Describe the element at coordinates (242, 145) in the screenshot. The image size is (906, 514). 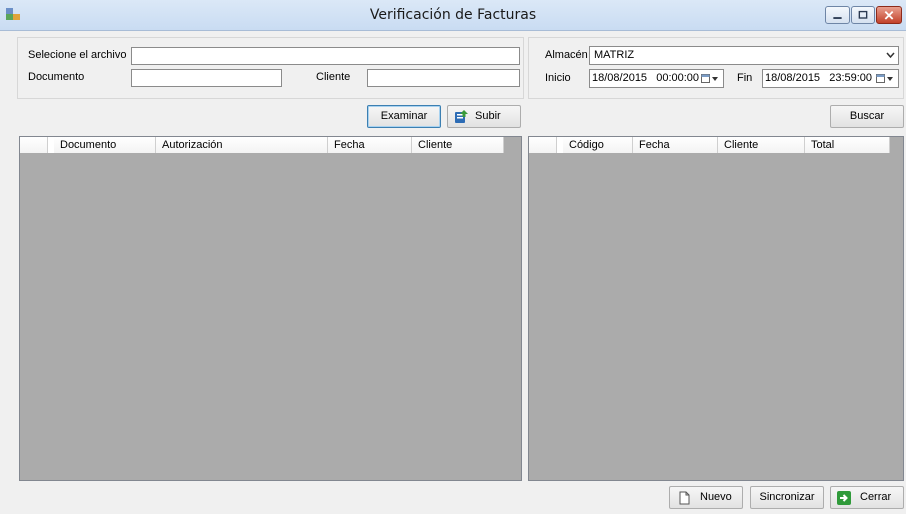
I see `column-header-autorizacion: Autorización` at that location.